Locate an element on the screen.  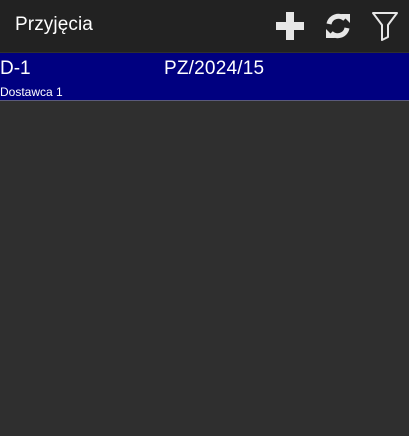
plus-icon is located at coordinates (290, 26).